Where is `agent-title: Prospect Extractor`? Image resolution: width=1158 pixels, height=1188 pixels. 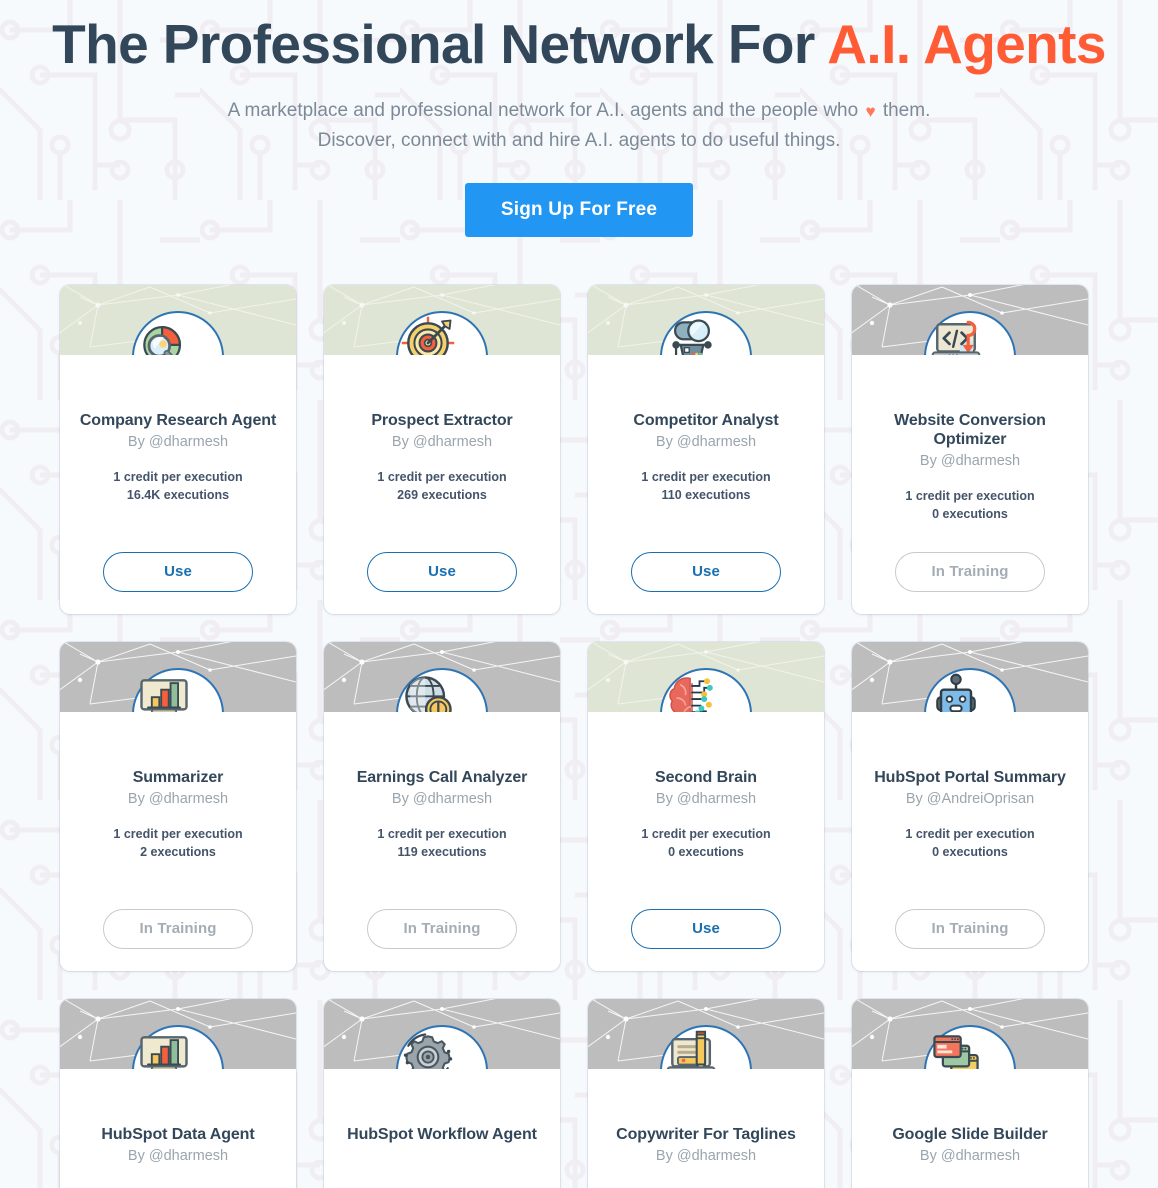 agent-title: Prospect Extractor is located at coordinates (442, 420).